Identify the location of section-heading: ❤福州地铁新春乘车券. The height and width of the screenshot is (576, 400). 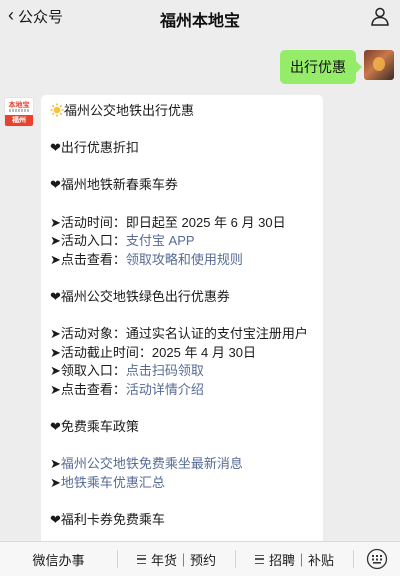
(114, 185).